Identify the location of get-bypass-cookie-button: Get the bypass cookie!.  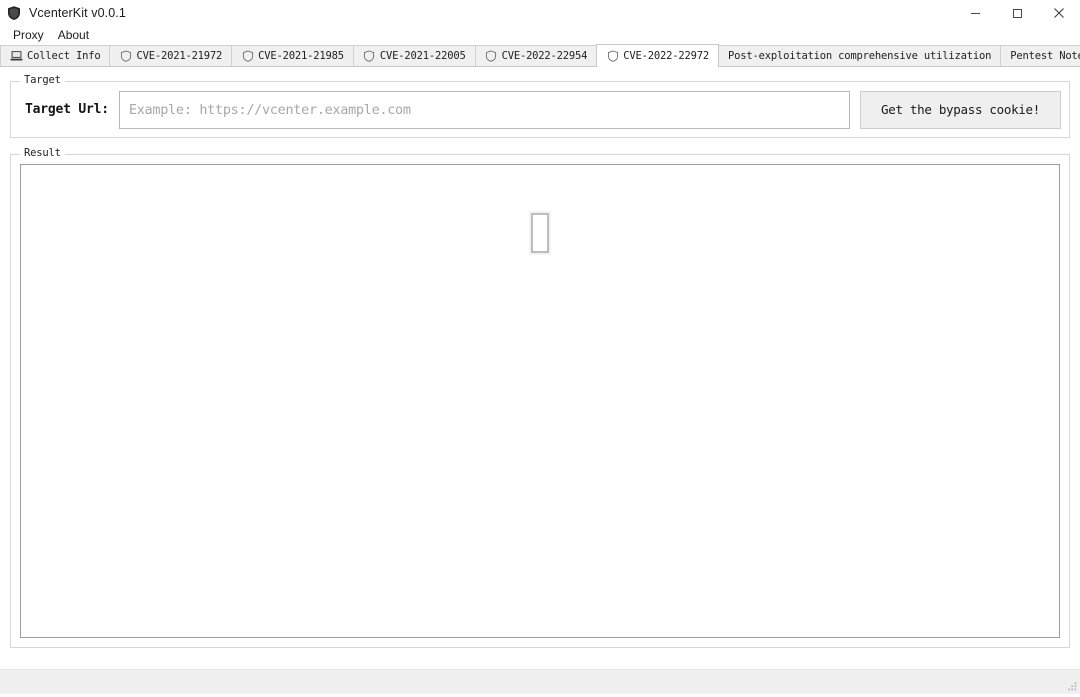
(960, 109).